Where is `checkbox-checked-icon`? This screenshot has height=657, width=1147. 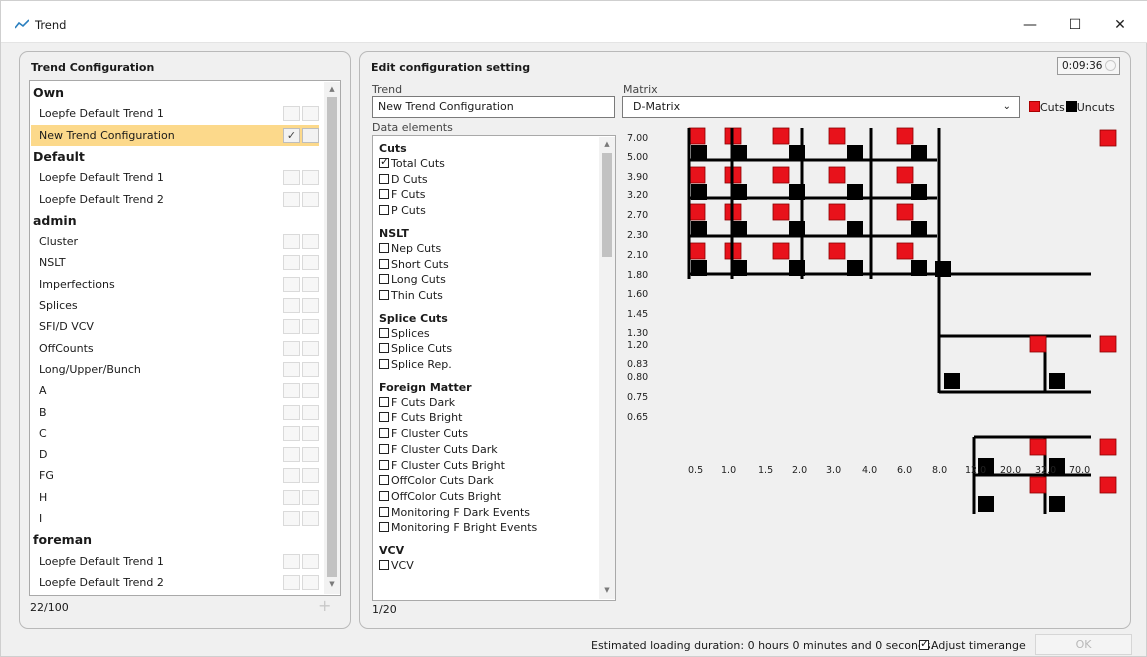 checkbox-checked-icon is located at coordinates (384, 161).